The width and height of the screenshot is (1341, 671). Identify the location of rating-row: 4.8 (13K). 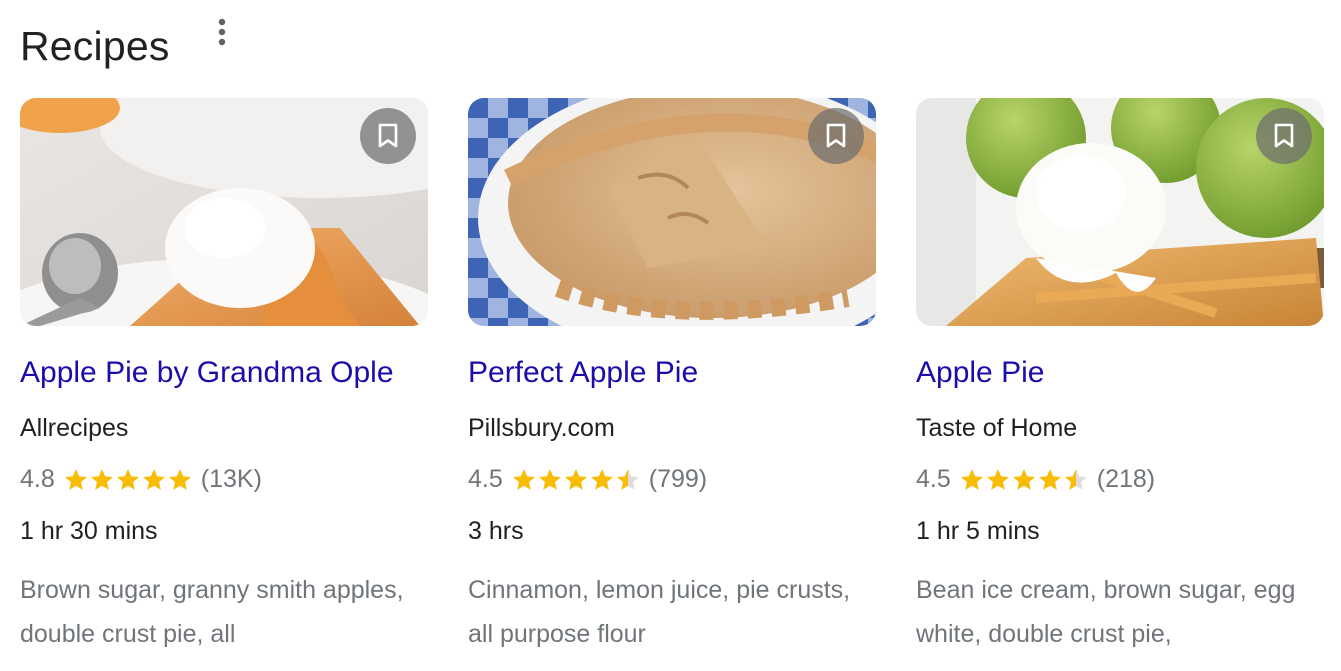
(141, 479).